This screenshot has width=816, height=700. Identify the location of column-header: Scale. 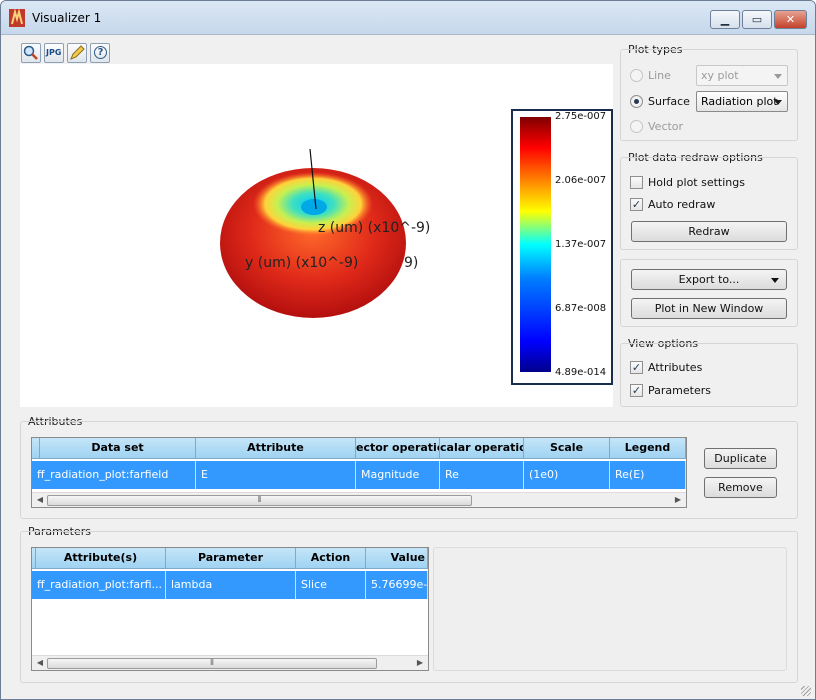
(567, 448).